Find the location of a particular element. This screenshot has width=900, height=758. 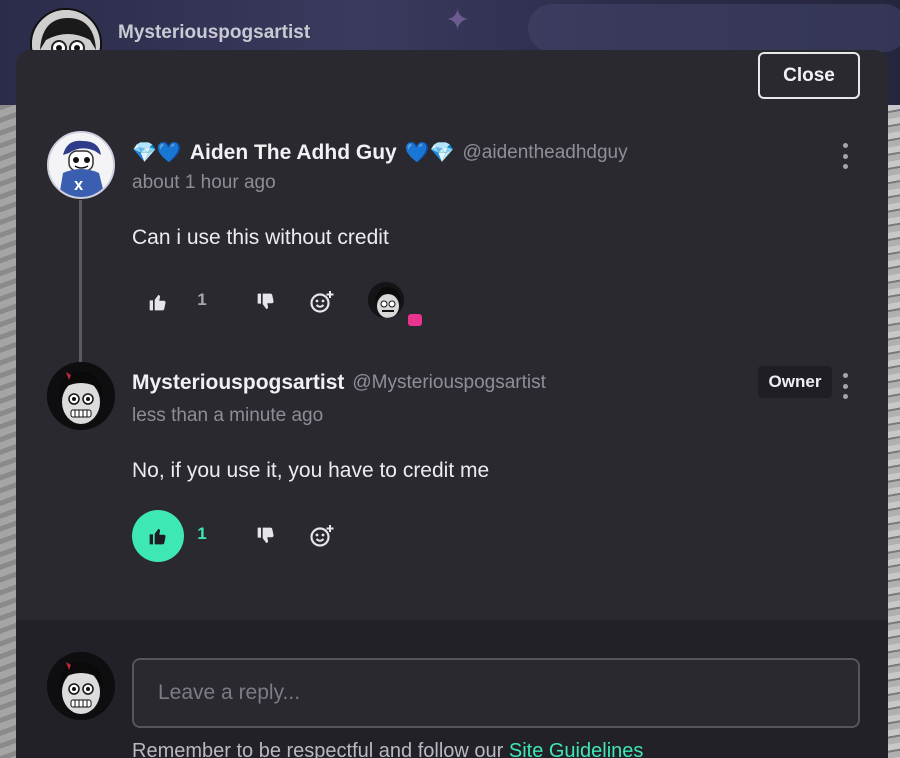

comment-author-handle: @aidentheadhdguy is located at coordinates (545, 153).